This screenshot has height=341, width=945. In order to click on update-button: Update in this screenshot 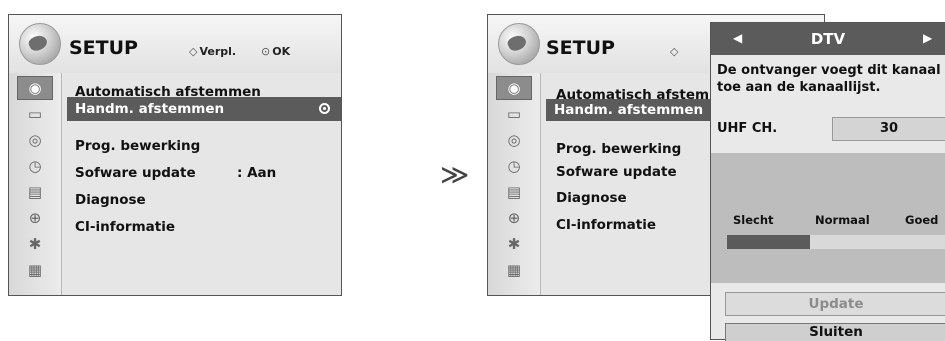, I will do `click(835, 304)`.